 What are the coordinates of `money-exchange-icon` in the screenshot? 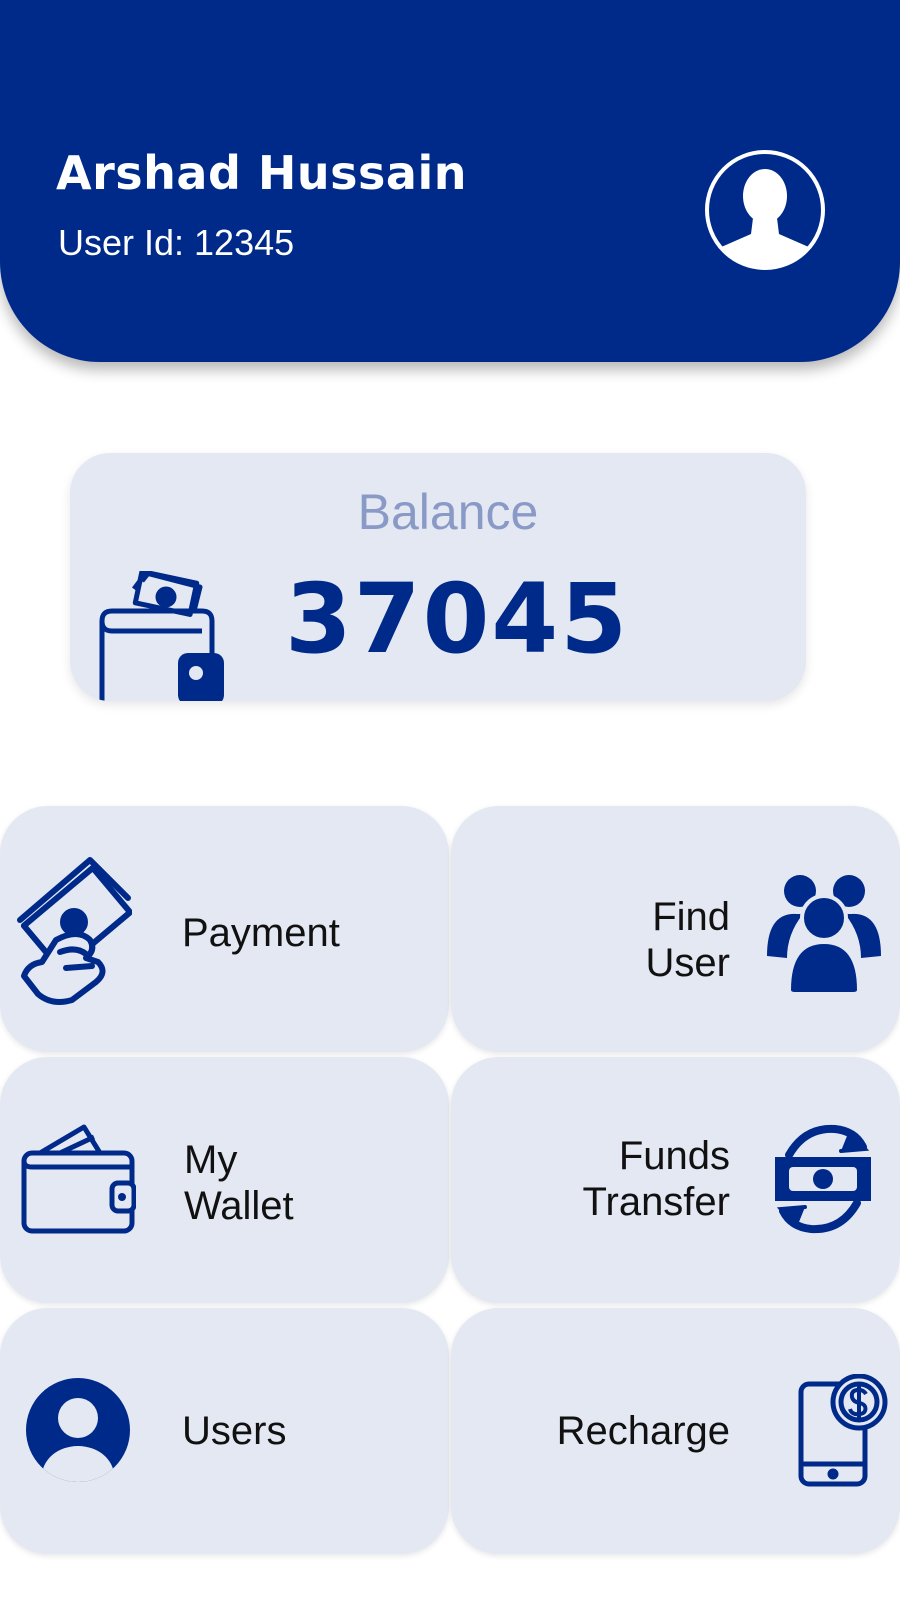 It's located at (823, 1179).